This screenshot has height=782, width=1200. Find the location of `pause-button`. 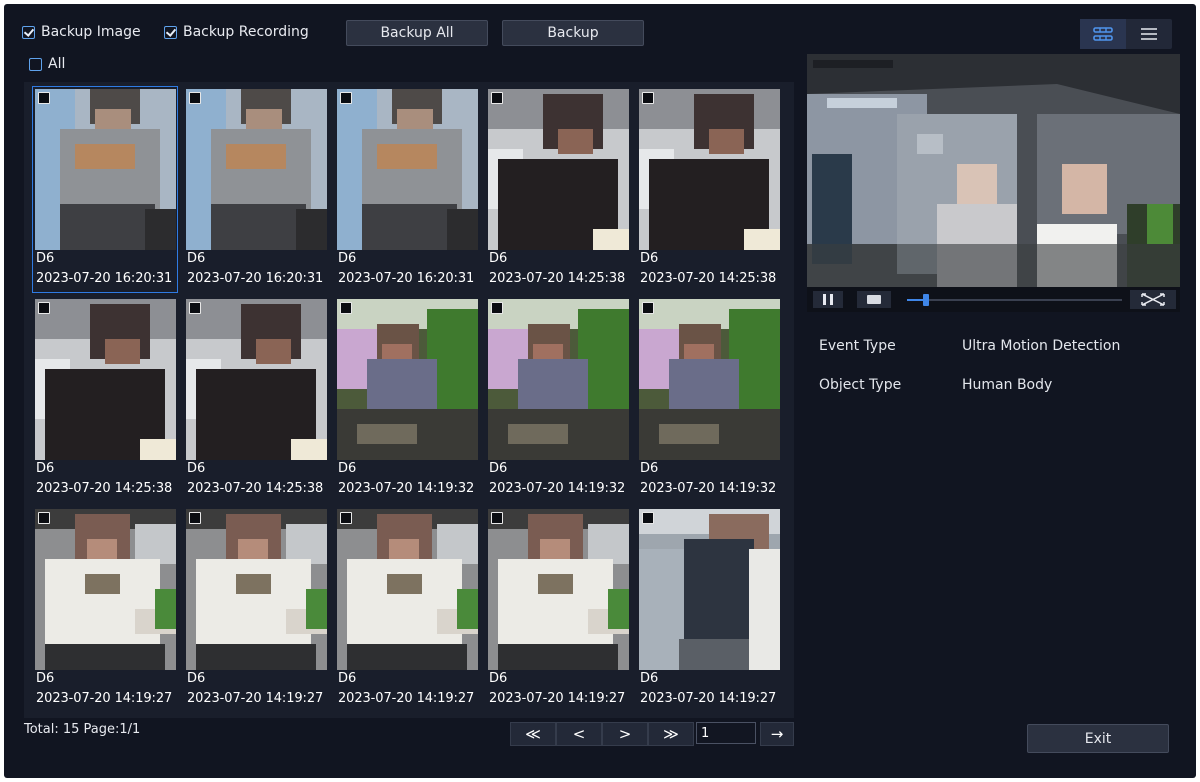

pause-button is located at coordinates (828, 299).